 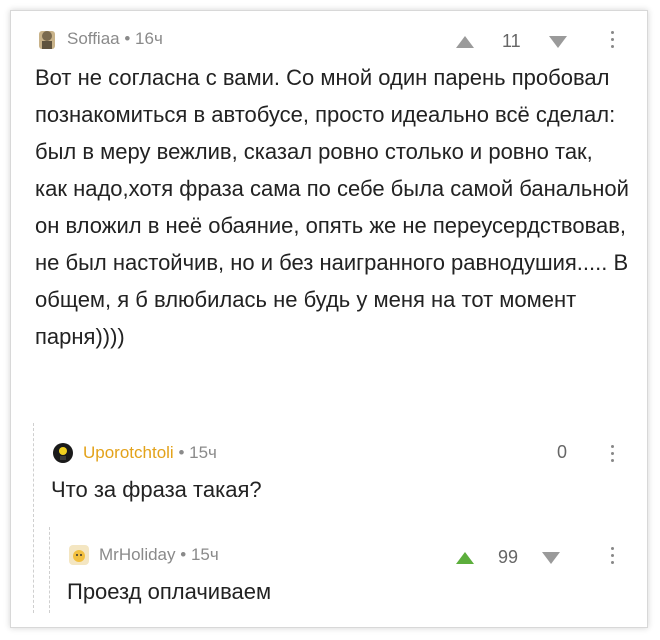 I want to click on comment-text: Что за фраза такая?, so click(x=156, y=489).